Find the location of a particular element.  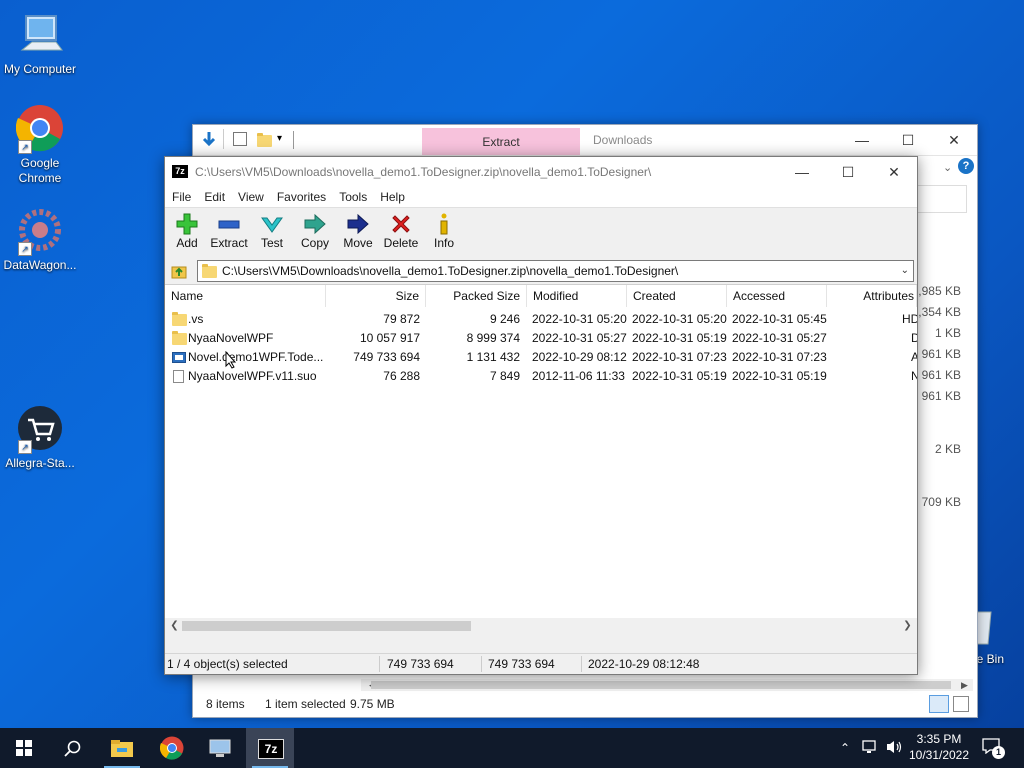

taskbar-remote-desktop is located at coordinates (220, 748).